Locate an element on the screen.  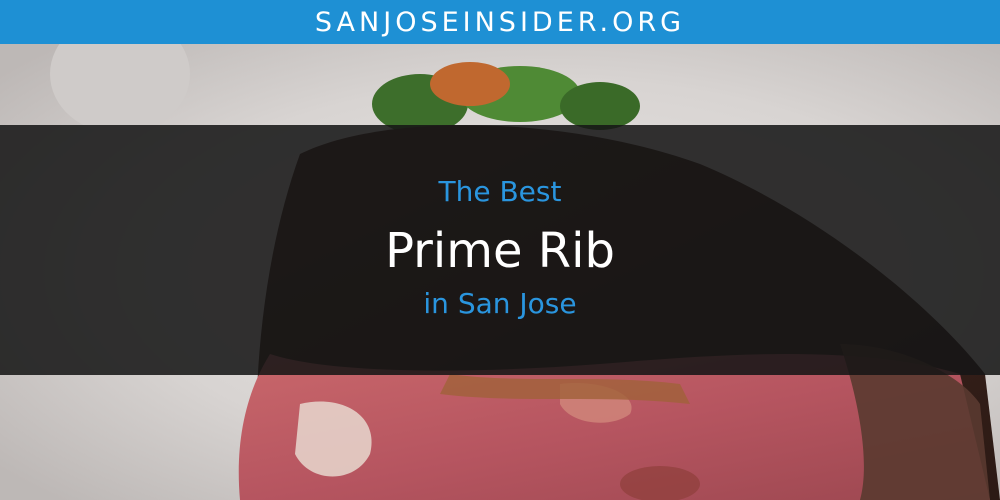
page-title: Prime Rib is located at coordinates (500, 251).